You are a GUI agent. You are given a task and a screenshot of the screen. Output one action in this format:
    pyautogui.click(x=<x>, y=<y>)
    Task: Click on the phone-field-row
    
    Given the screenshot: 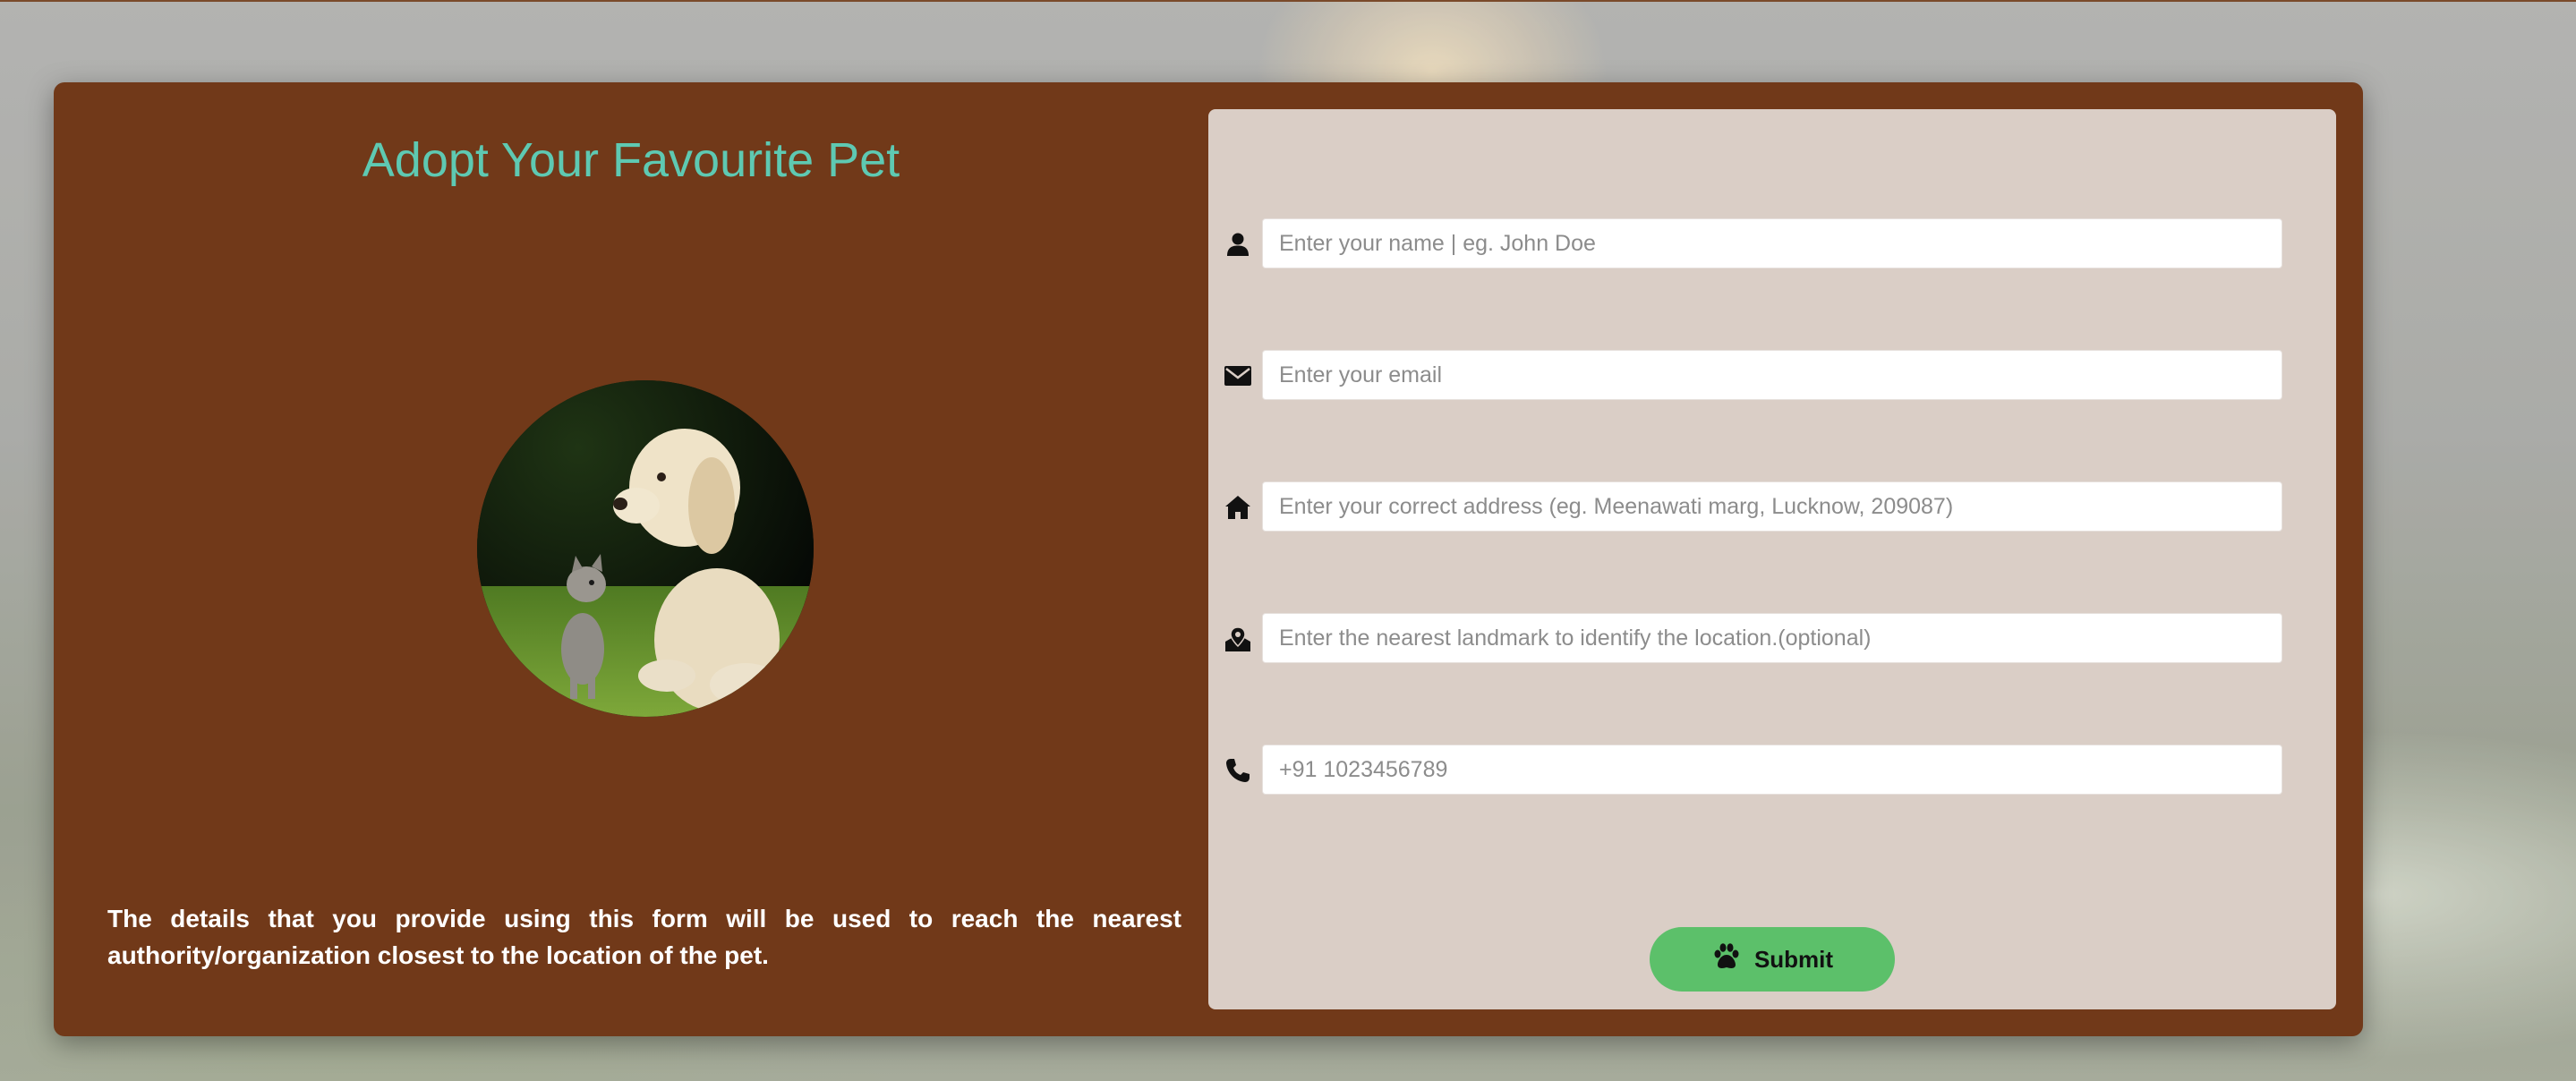 What is the action you would take?
    pyautogui.click(x=1745, y=770)
    